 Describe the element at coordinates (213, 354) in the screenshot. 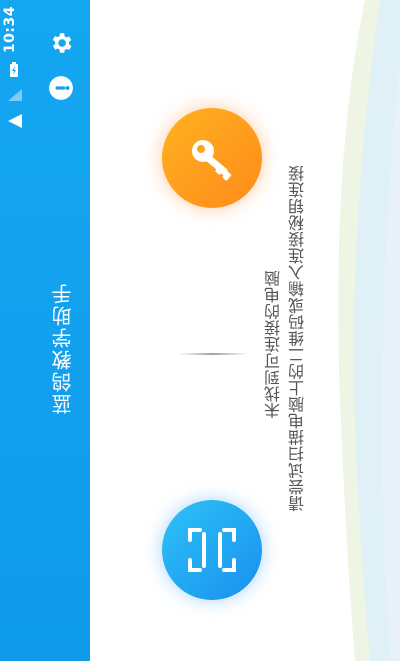

I see `divider` at that location.